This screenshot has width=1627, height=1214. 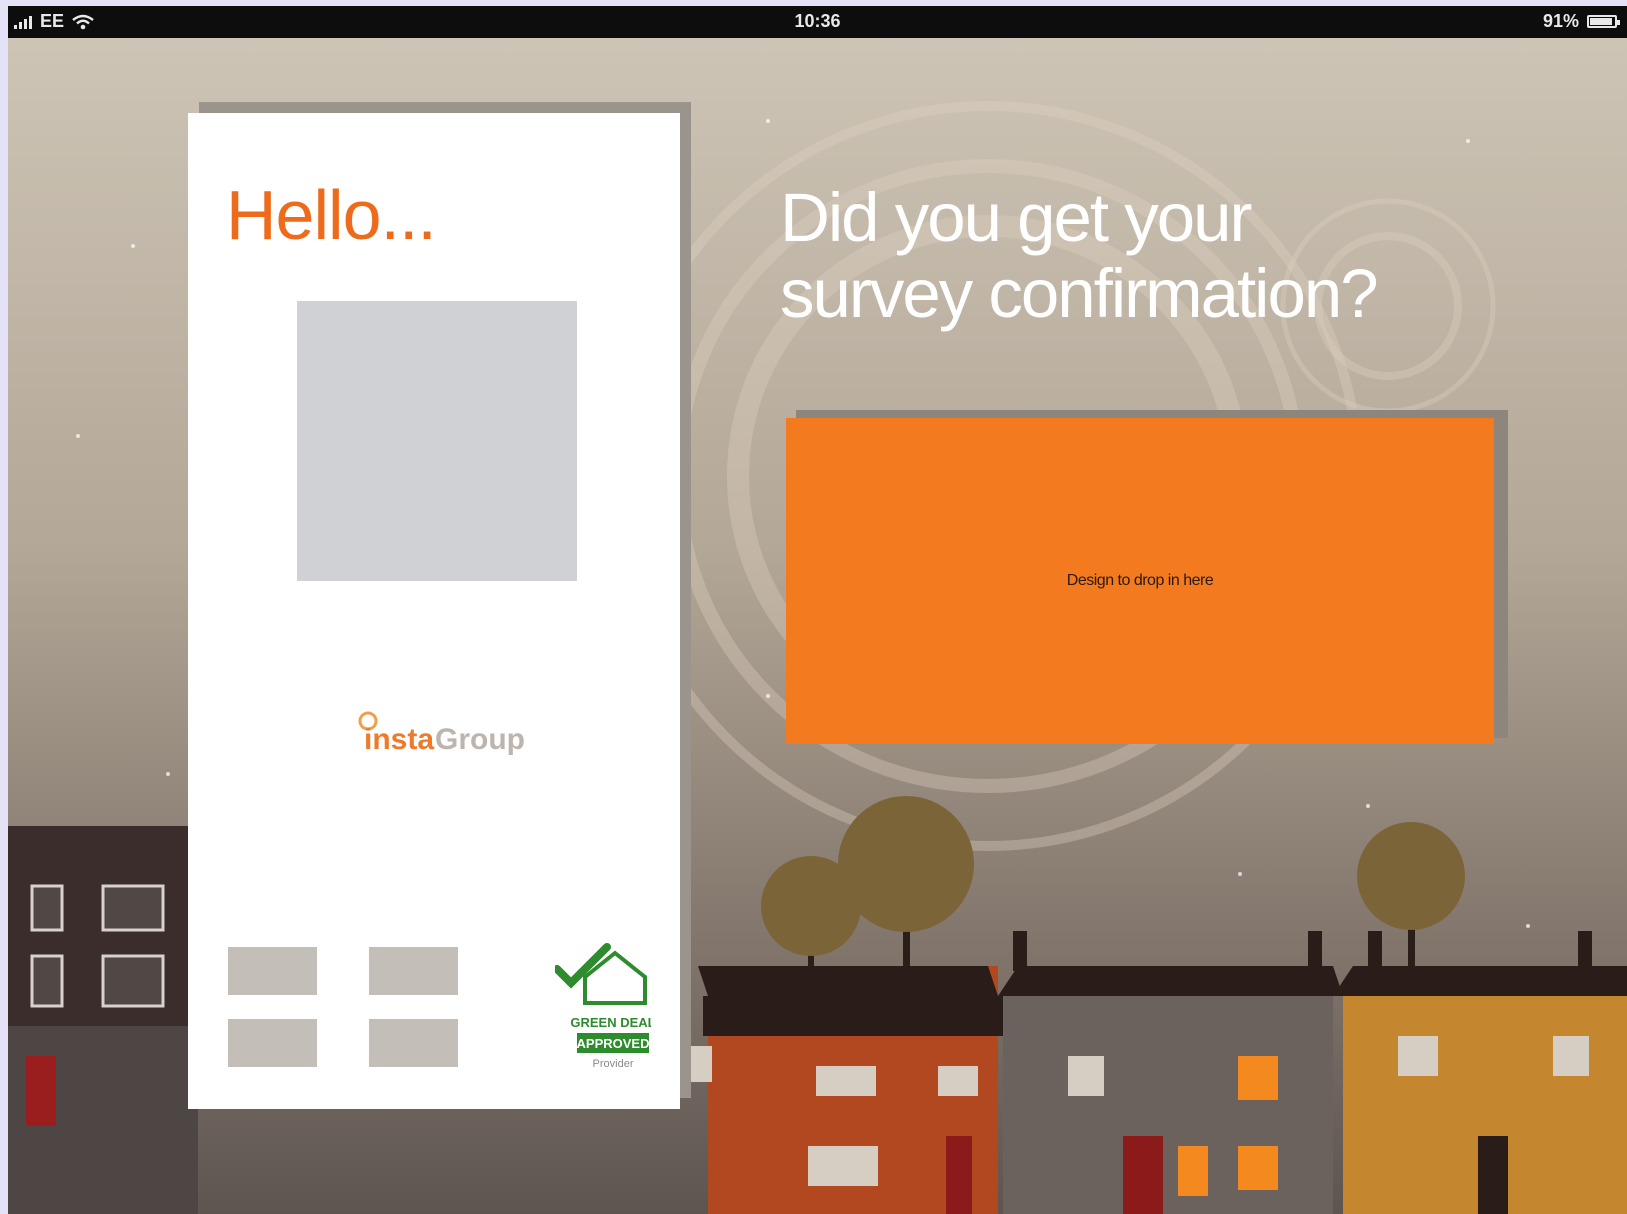 What do you see at coordinates (437, 441) in the screenshot?
I see `image-placeholder` at bounding box center [437, 441].